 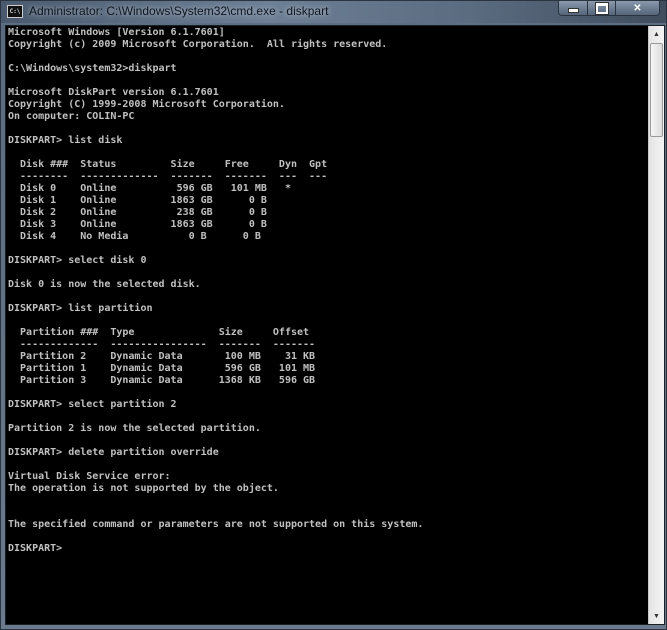 I want to click on console-line: Disk 3 Online 1863 GB 0 B, so click(x=137, y=224).